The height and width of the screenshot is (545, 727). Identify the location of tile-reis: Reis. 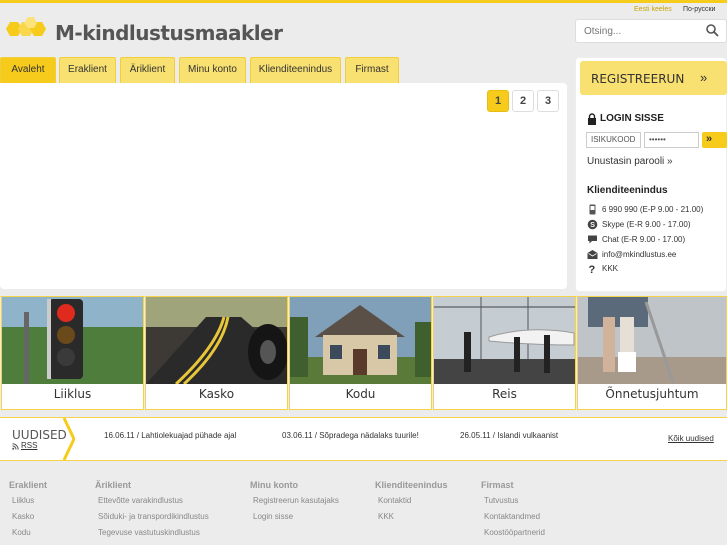
(504, 353).